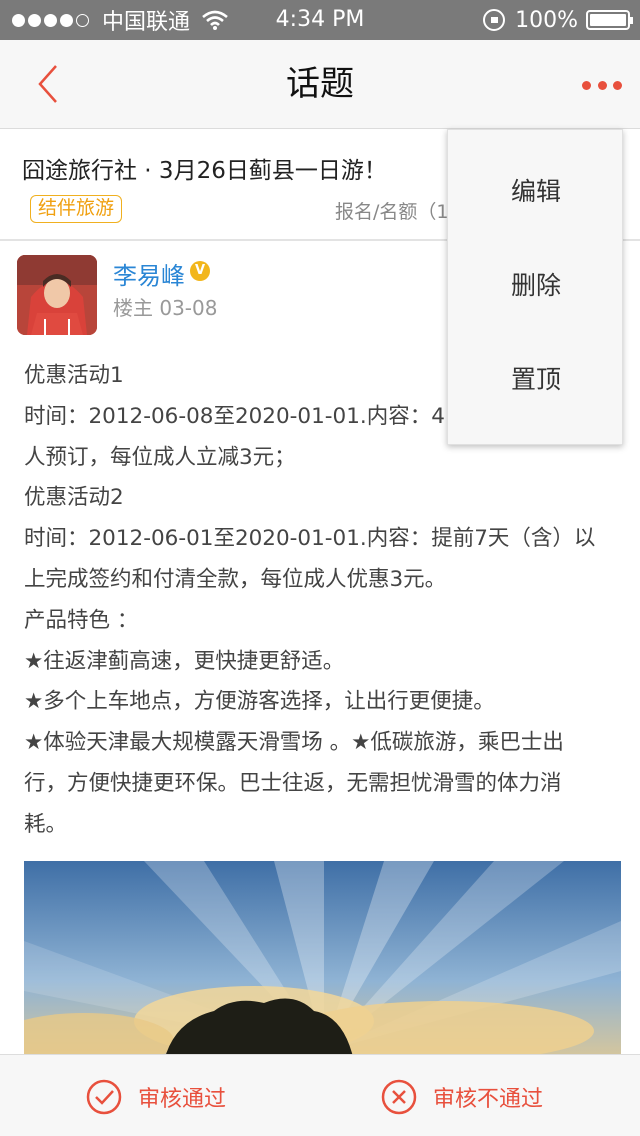 The image size is (640, 1136). What do you see at coordinates (399, 1097) in the screenshot?
I see `x-circle-icon` at bounding box center [399, 1097].